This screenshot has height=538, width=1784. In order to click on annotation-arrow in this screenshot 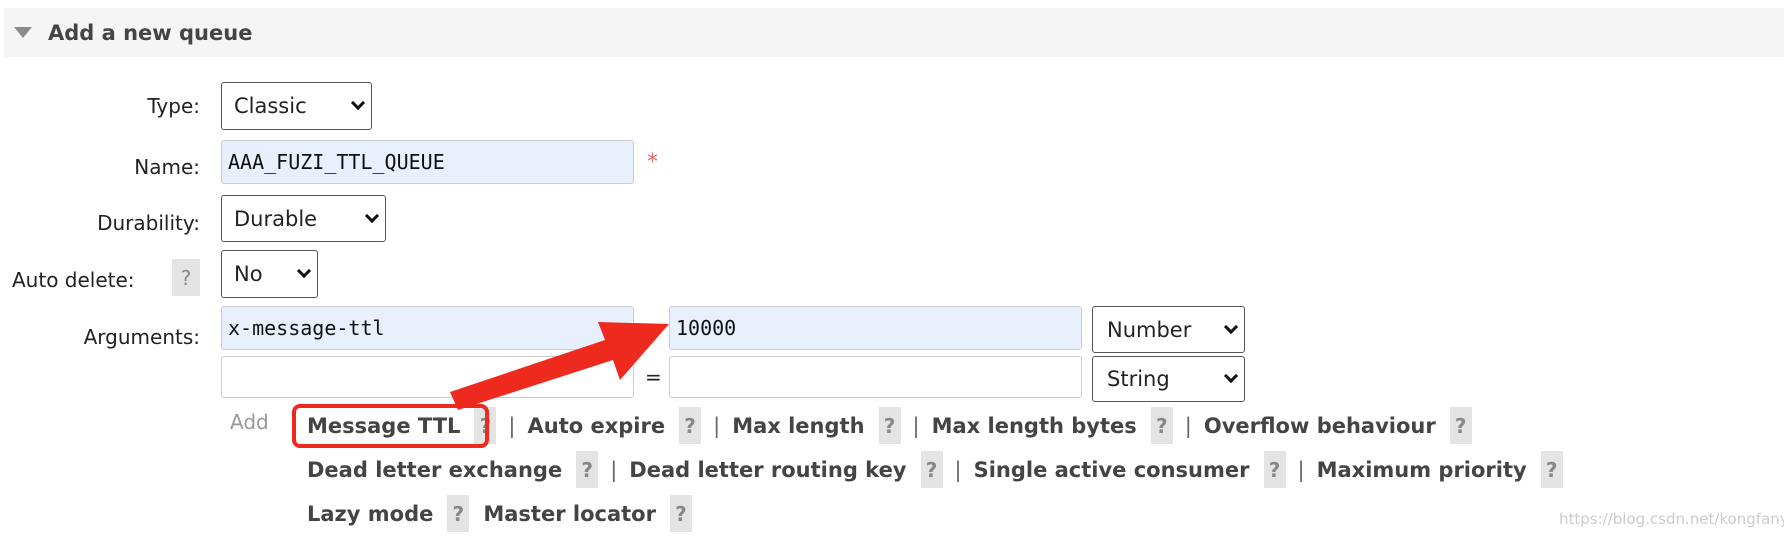, I will do `click(559, 366)`.